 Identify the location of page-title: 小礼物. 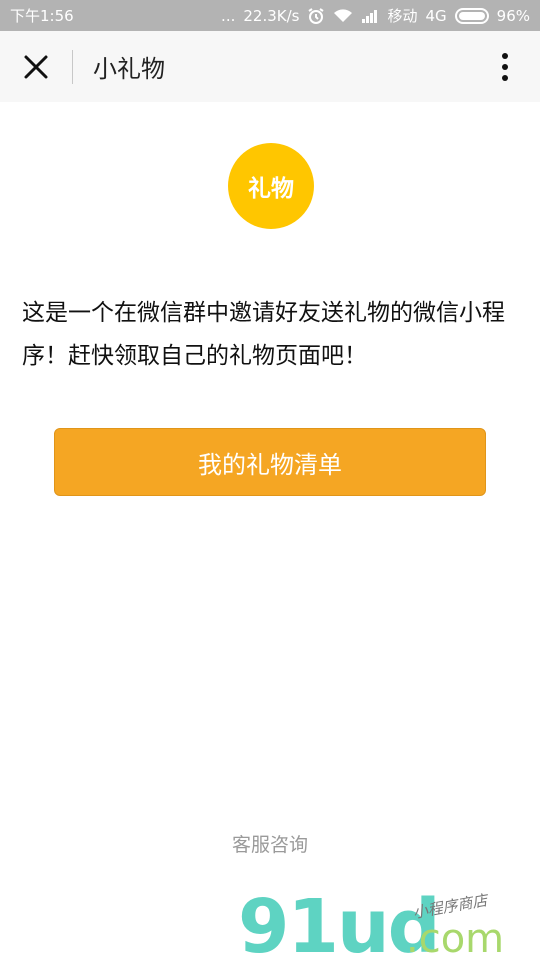
(129, 69).